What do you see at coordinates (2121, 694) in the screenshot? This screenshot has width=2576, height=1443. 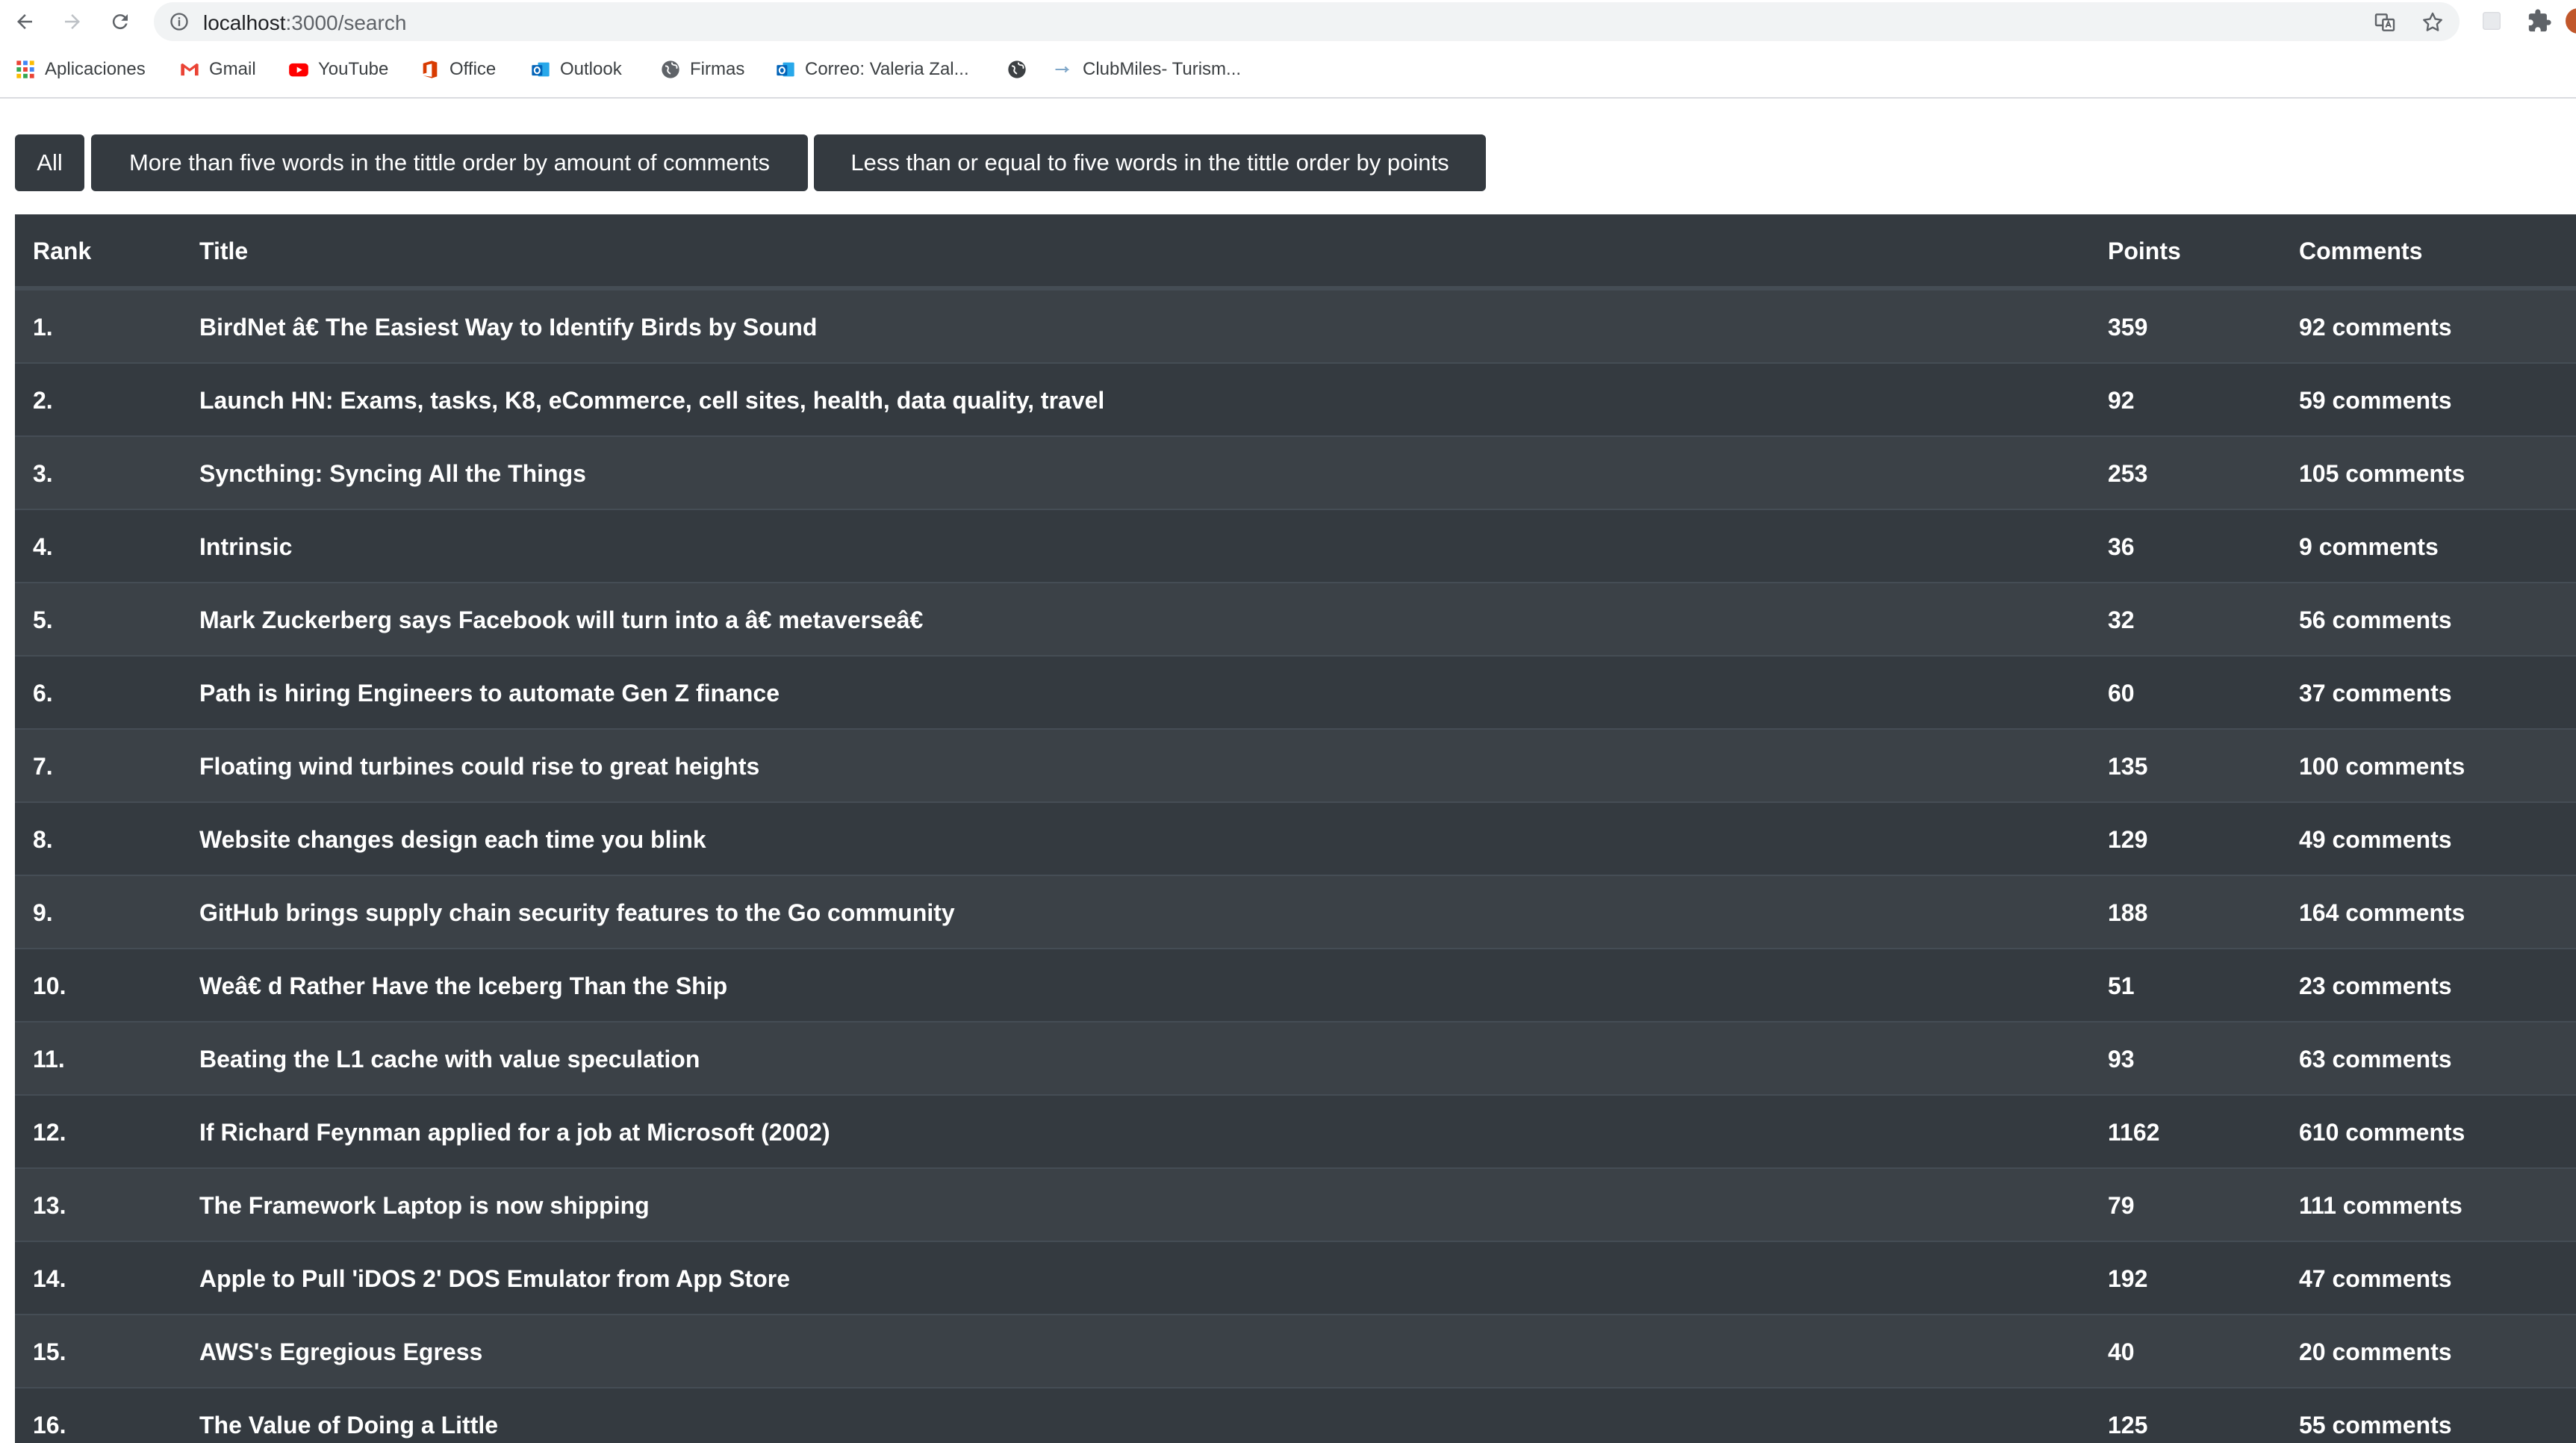 I see `row-points: 60` at bounding box center [2121, 694].